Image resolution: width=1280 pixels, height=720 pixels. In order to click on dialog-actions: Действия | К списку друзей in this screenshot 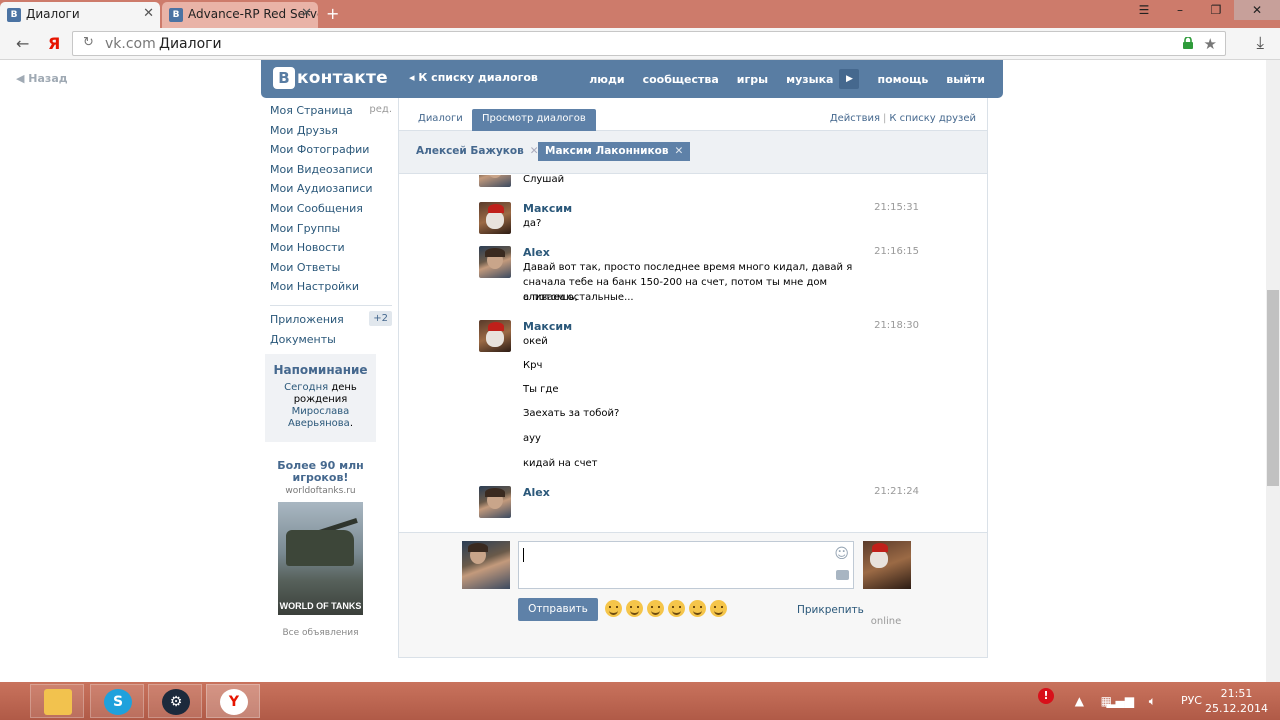, I will do `click(903, 118)`.